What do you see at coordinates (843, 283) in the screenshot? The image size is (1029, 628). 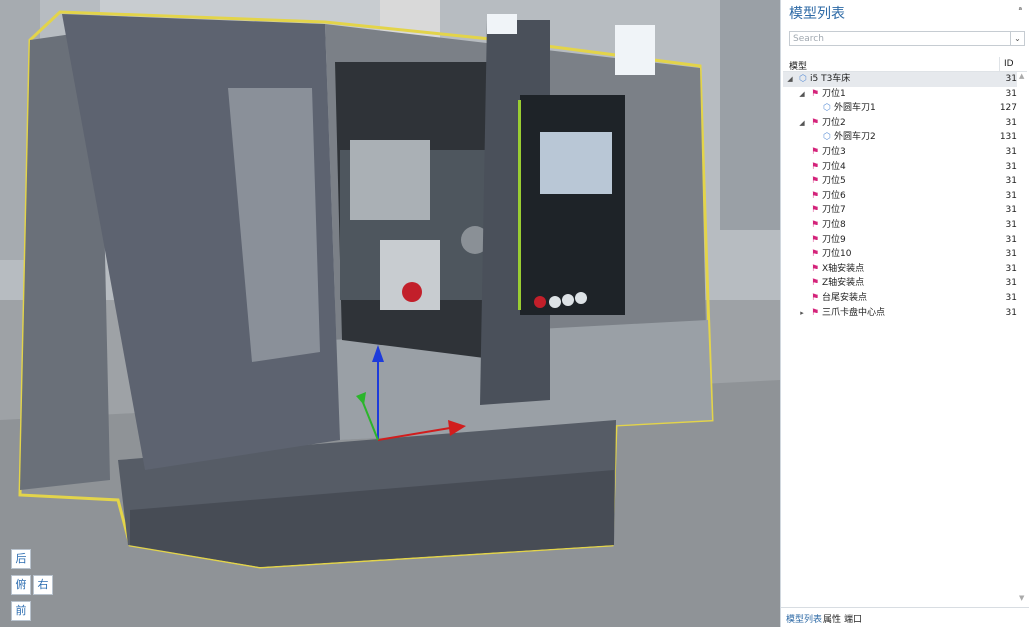 I see `tree-row-label: Z轴安装点` at bounding box center [843, 283].